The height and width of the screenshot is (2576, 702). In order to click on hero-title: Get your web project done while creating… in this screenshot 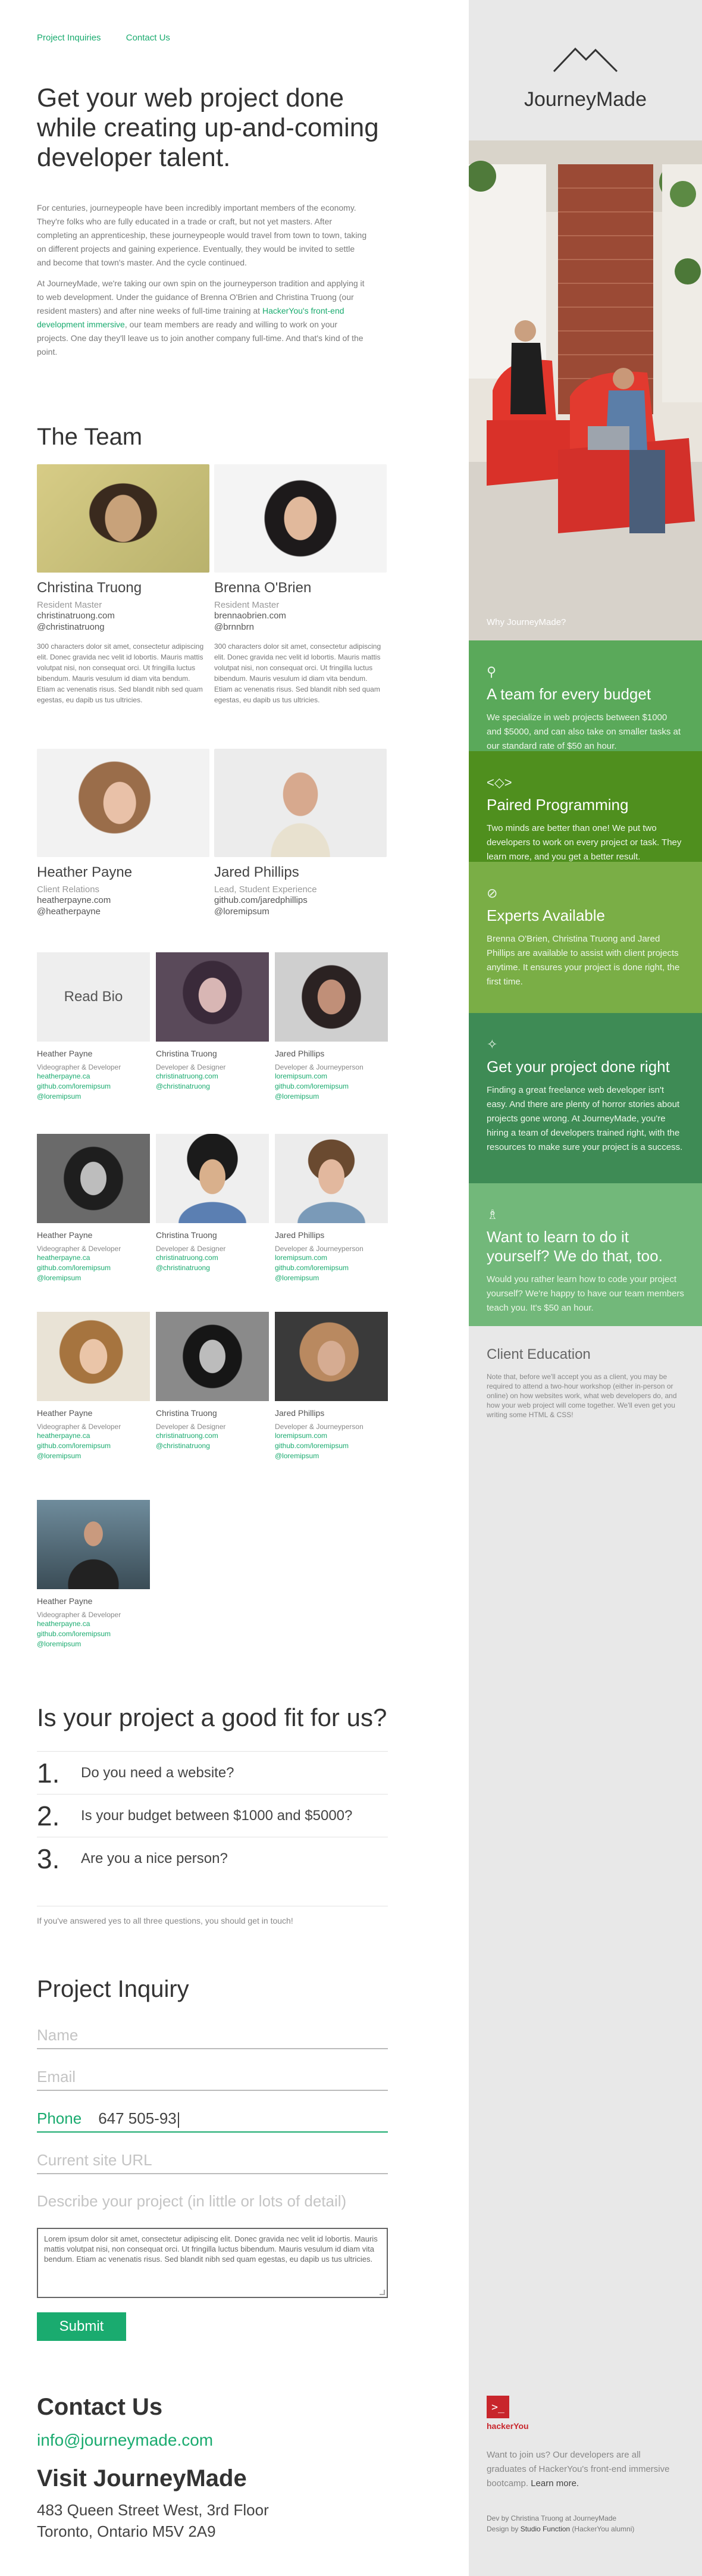, I will do `click(208, 127)`.